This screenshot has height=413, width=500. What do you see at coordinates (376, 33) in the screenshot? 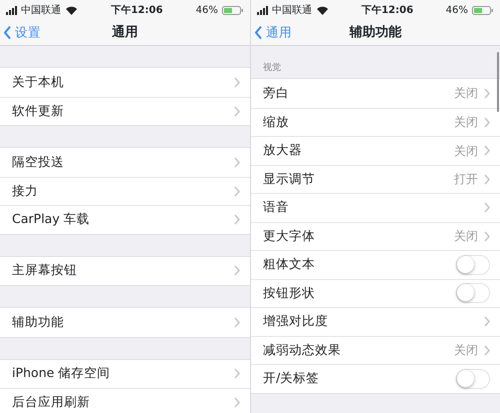
I see `screen-title: 辅助功能` at bounding box center [376, 33].